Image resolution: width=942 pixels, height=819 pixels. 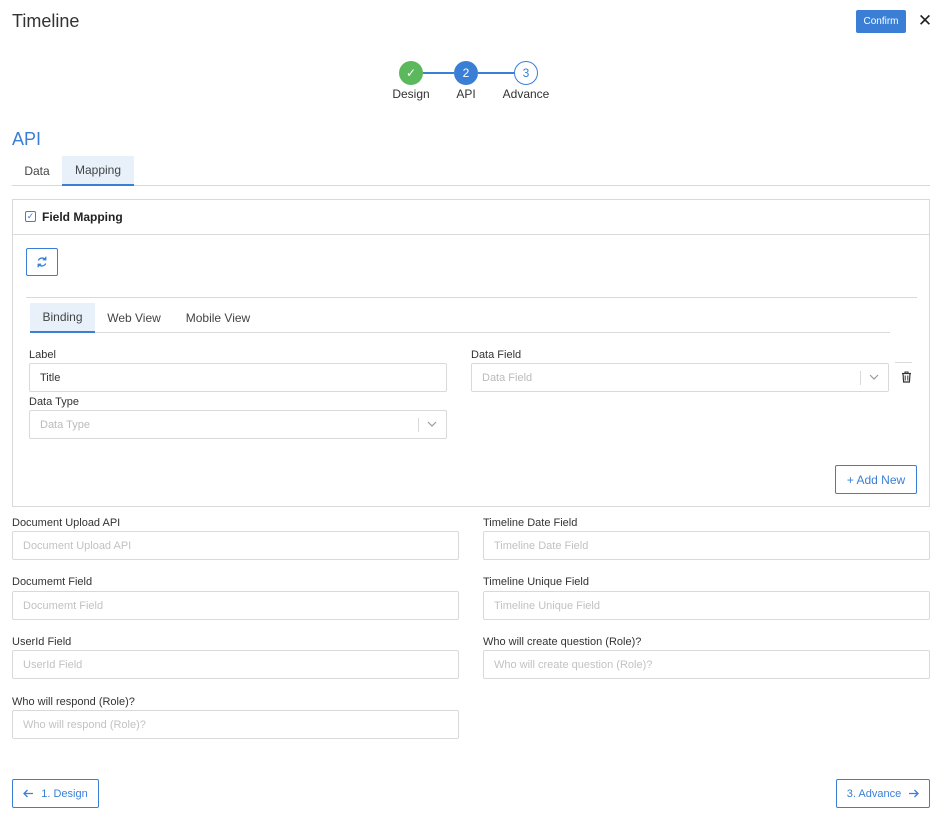 I want to click on arrow-left-icon, so click(x=28, y=793).